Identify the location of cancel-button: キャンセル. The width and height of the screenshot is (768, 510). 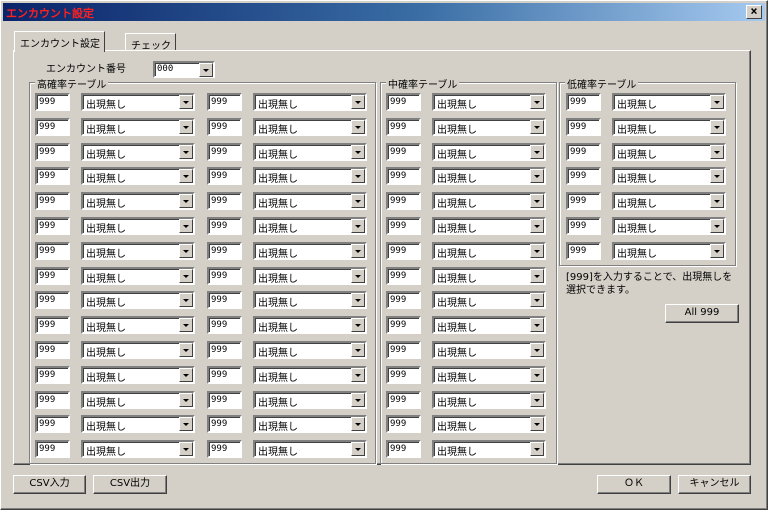
(714, 484).